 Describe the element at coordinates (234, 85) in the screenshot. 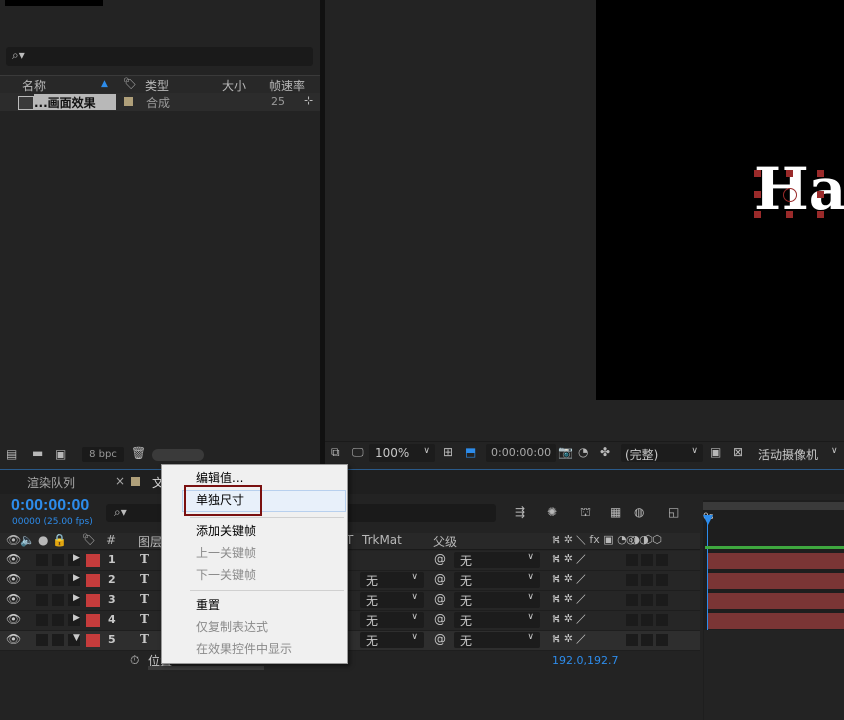

I see `column-size: 大小` at that location.